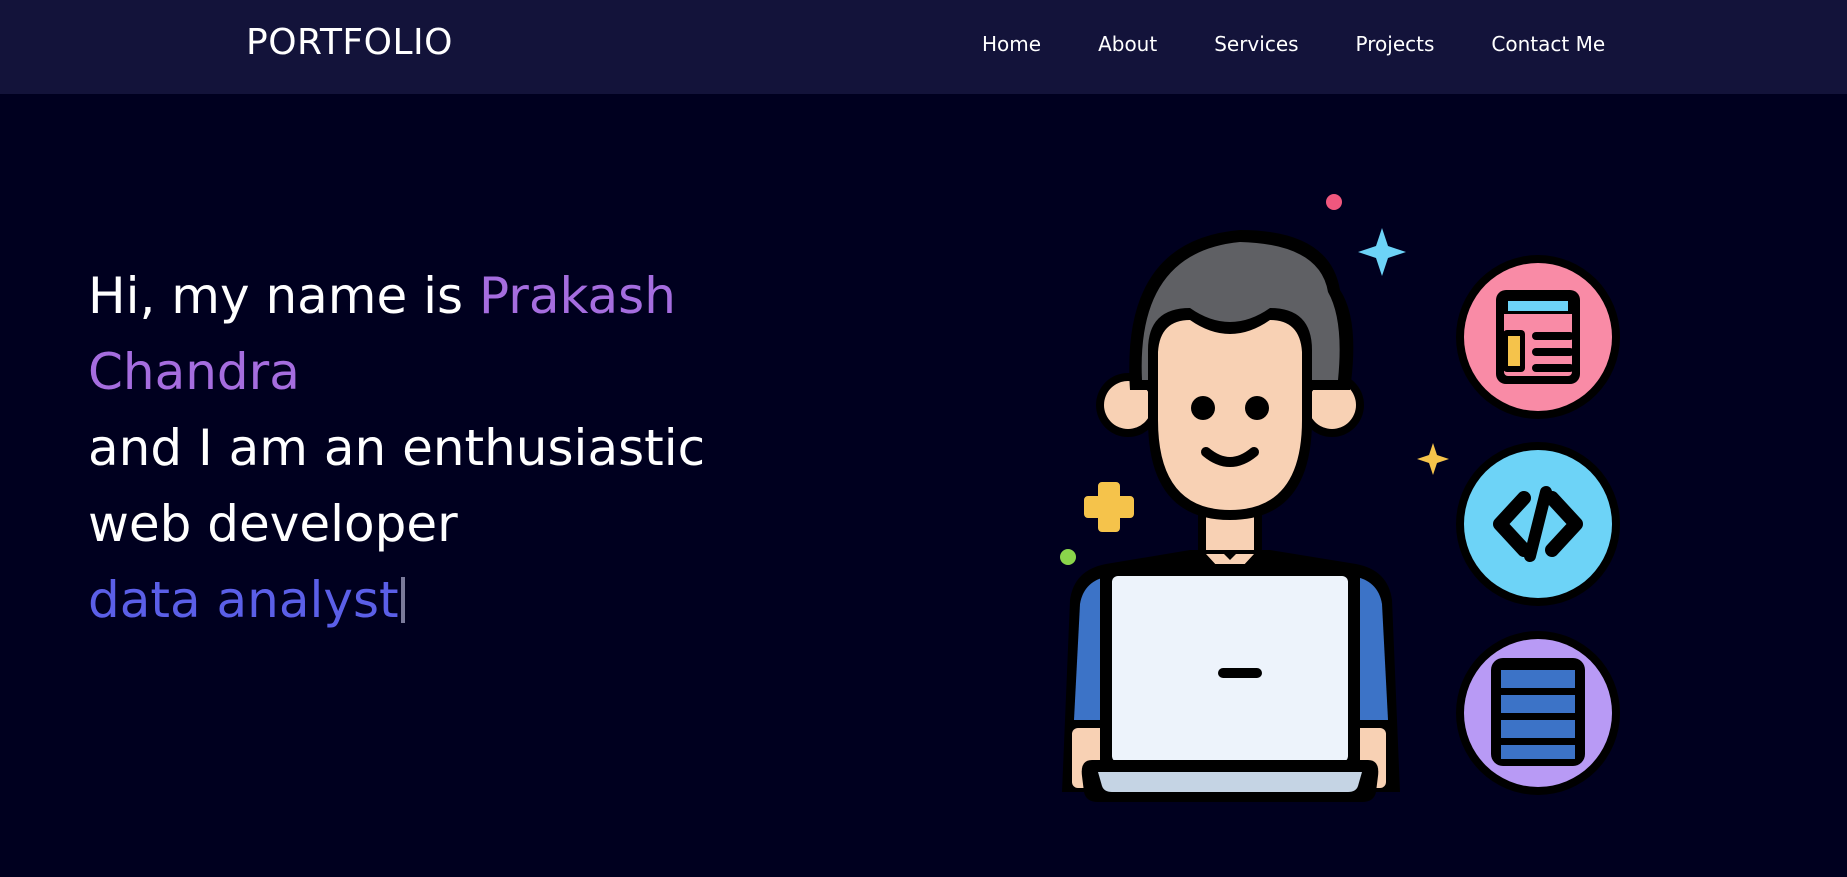 This screenshot has height=877, width=1847. What do you see at coordinates (1230, 683) in the screenshot?
I see `laptop-icon` at bounding box center [1230, 683].